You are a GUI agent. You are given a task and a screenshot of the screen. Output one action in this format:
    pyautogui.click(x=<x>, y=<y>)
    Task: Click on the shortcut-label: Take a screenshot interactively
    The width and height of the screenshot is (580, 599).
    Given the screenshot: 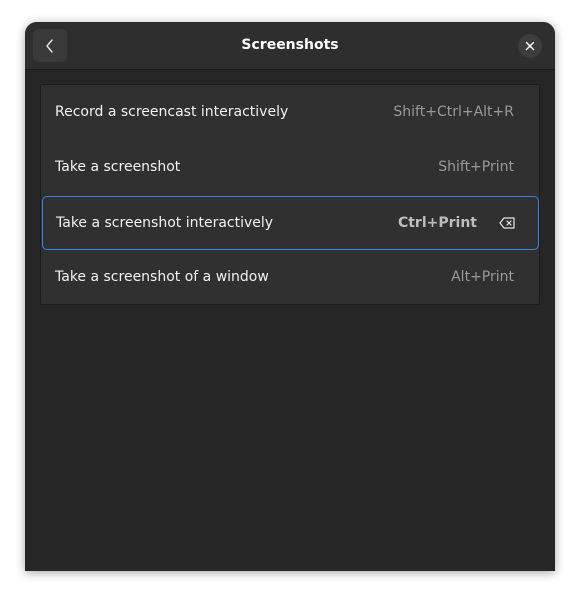 What is the action you would take?
    pyautogui.click(x=165, y=223)
    